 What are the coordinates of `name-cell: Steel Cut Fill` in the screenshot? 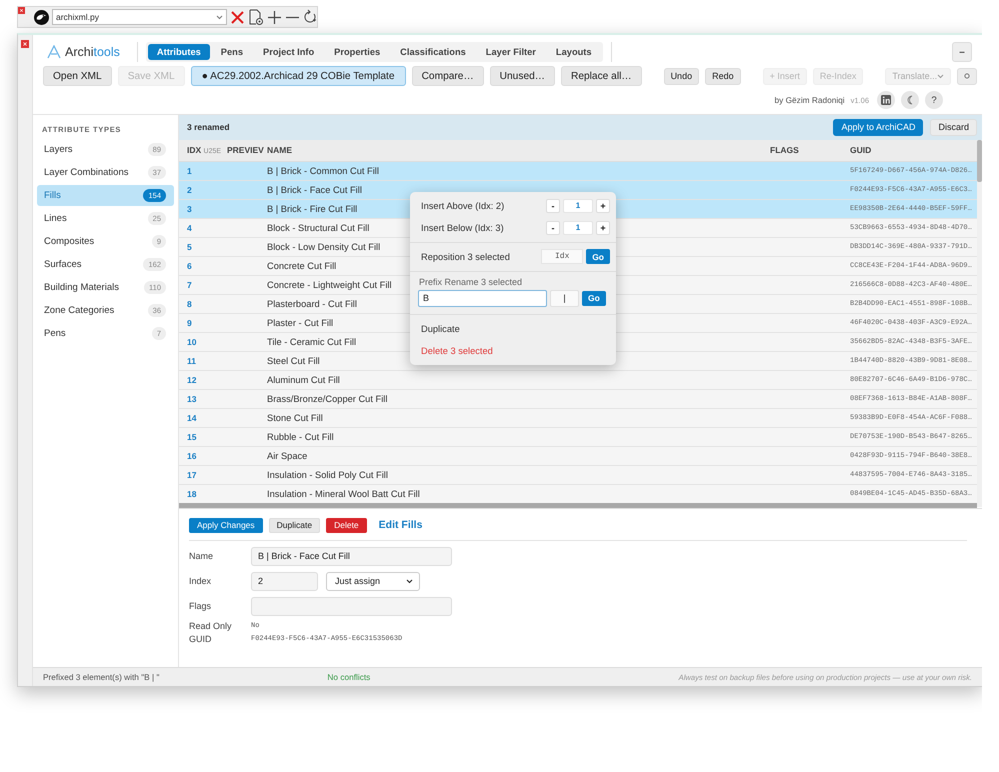 It's located at (293, 361).